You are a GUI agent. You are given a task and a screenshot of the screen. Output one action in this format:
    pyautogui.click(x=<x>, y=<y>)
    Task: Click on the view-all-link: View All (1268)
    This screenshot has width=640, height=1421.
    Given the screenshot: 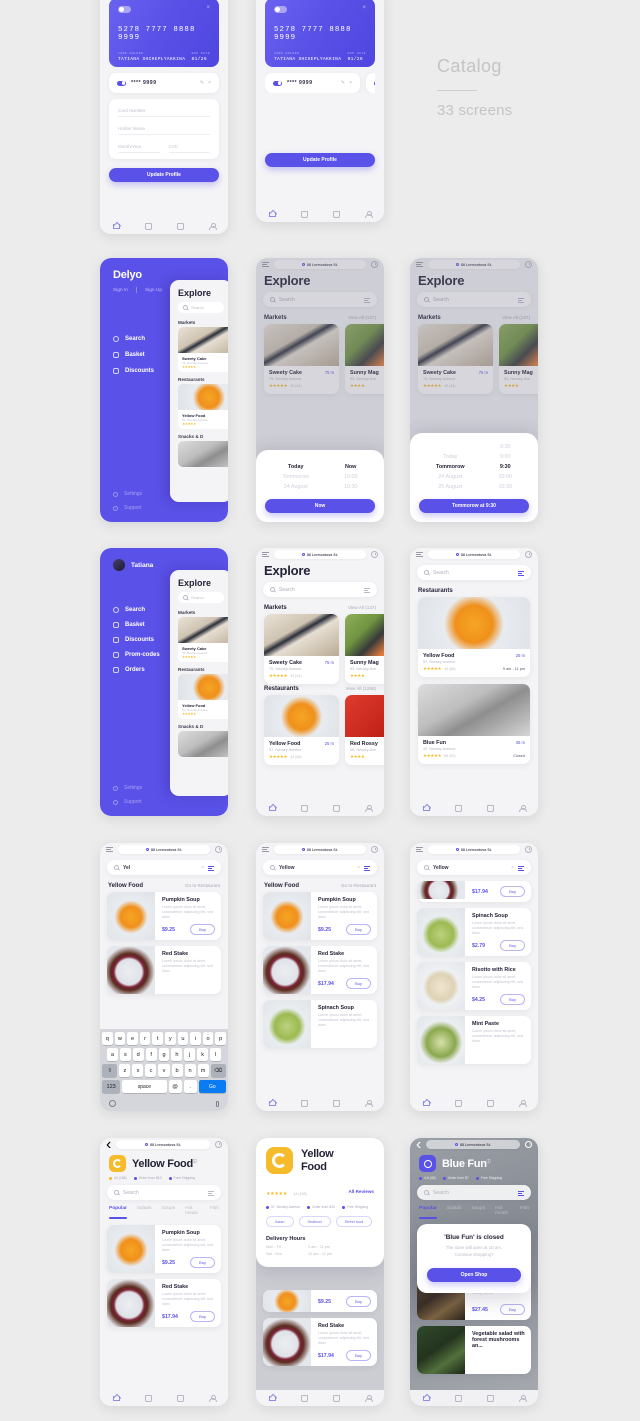 What is the action you would take?
    pyautogui.click(x=360, y=688)
    